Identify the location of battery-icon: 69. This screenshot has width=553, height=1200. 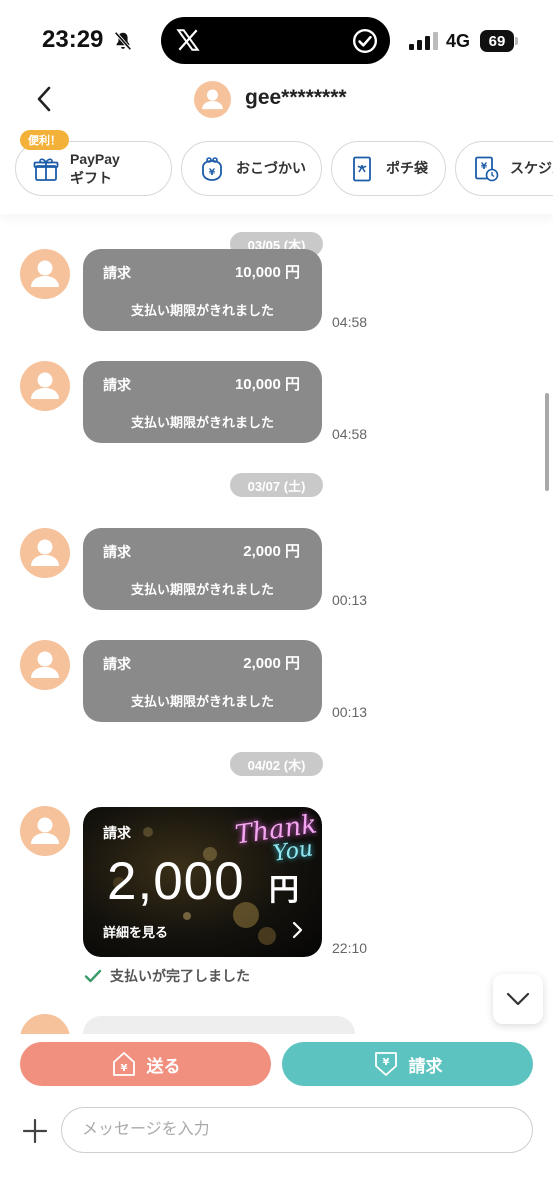
(499, 41).